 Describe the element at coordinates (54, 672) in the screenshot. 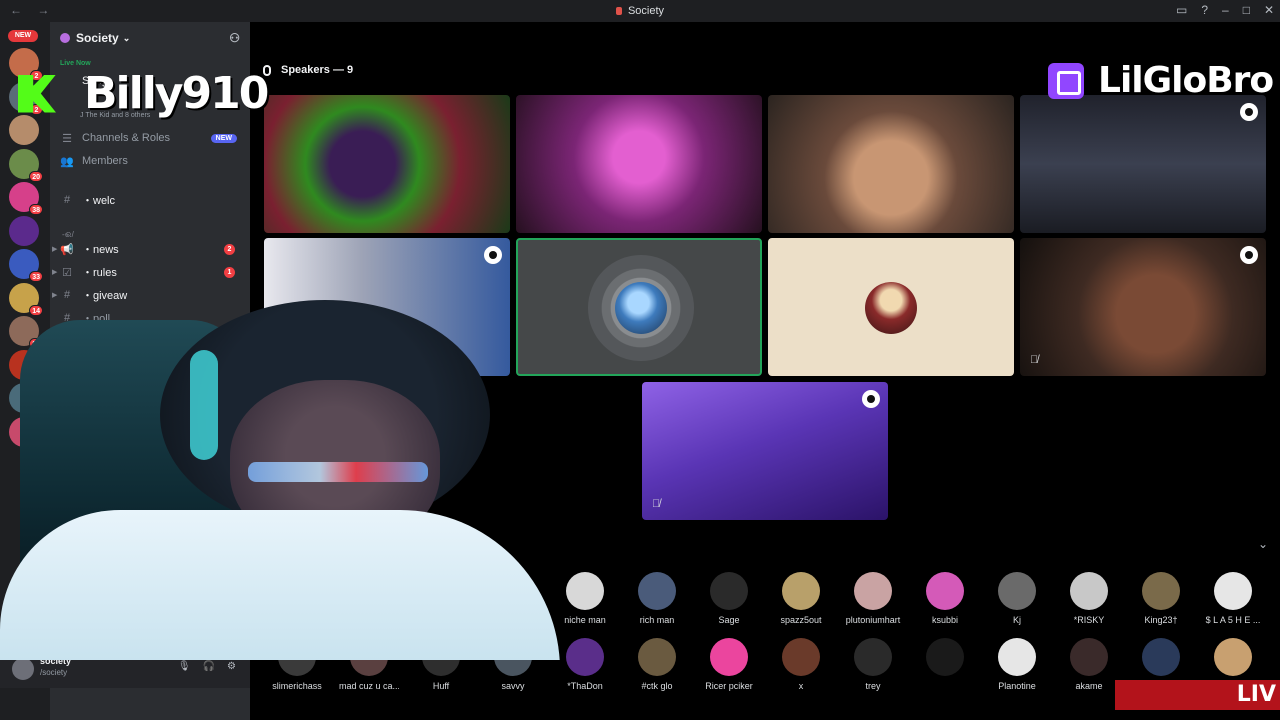

I see `user-status: /society` at that location.